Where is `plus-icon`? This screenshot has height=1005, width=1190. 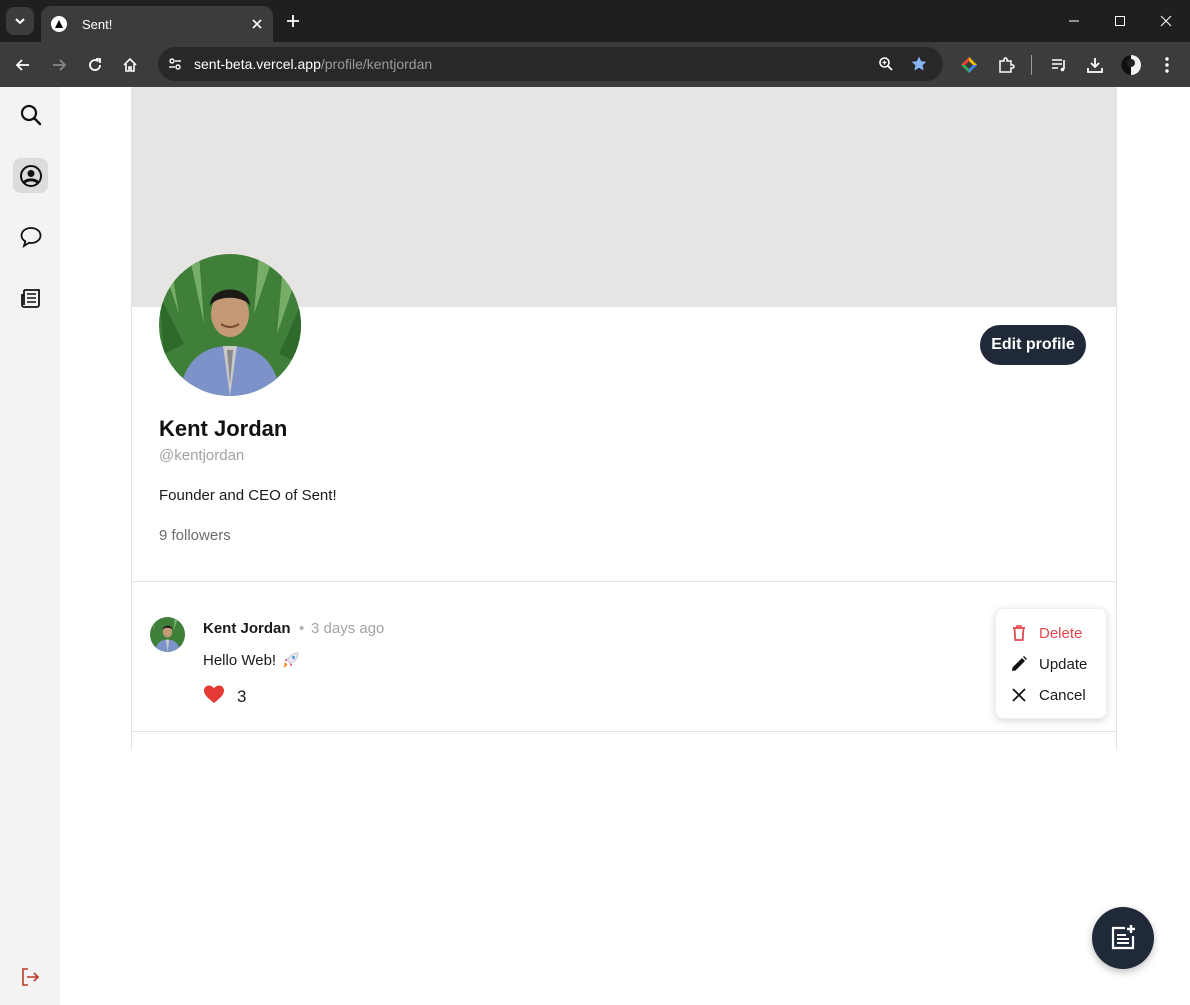
plus-icon is located at coordinates (293, 21).